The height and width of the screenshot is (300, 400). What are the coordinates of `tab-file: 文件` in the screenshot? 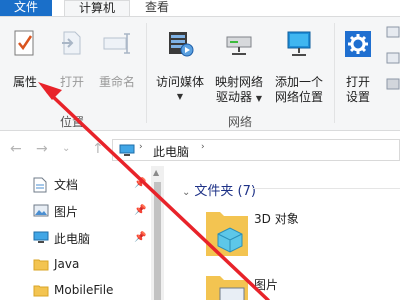 It's located at (26, 8).